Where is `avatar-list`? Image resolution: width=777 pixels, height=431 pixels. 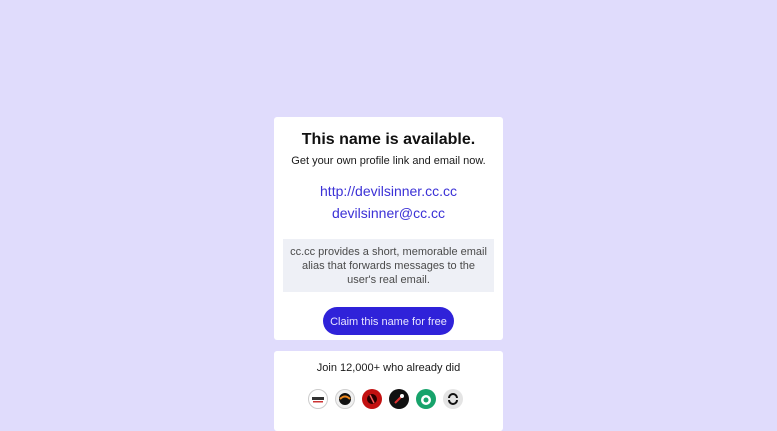 avatar-list is located at coordinates (385, 399).